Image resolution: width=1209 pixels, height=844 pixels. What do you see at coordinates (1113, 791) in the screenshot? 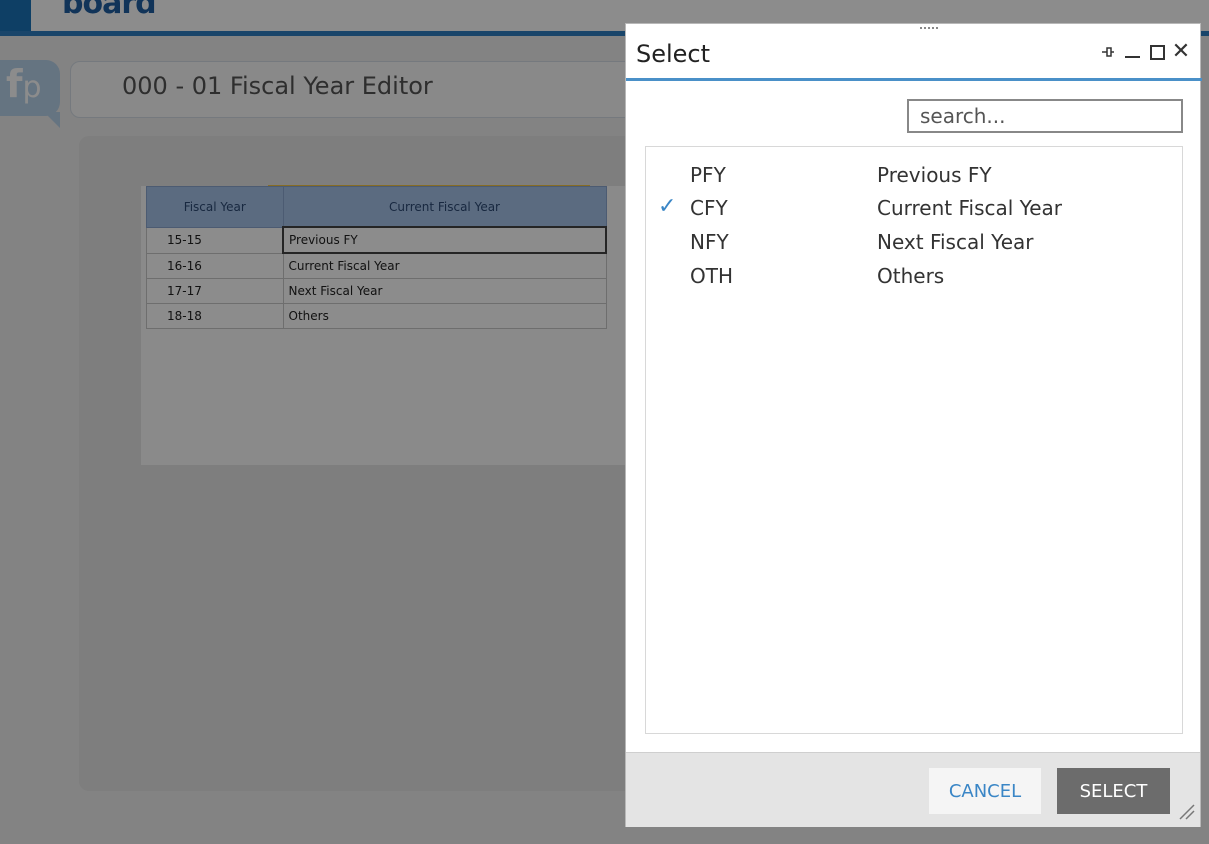
I see `select-button: SELECT` at bounding box center [1113, 791].